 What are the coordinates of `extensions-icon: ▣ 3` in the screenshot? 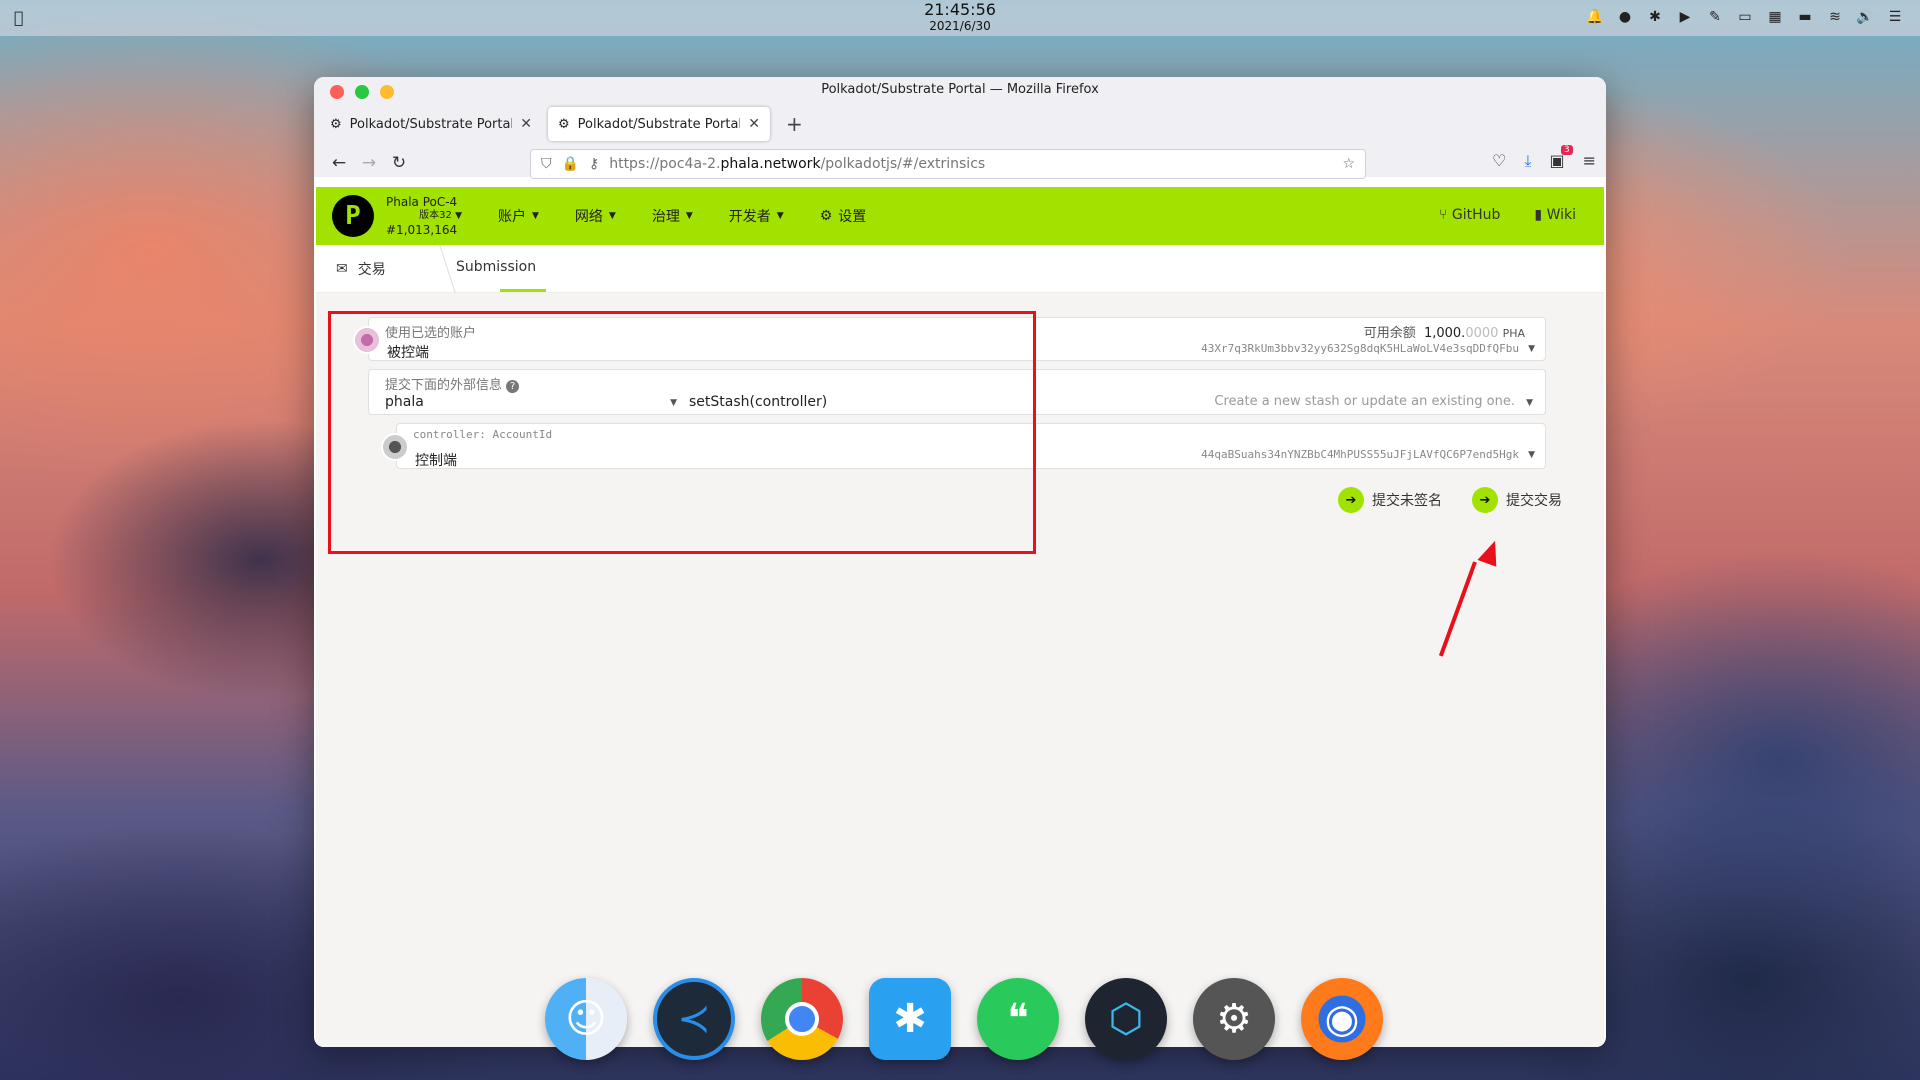 It's located at (1561, 158).